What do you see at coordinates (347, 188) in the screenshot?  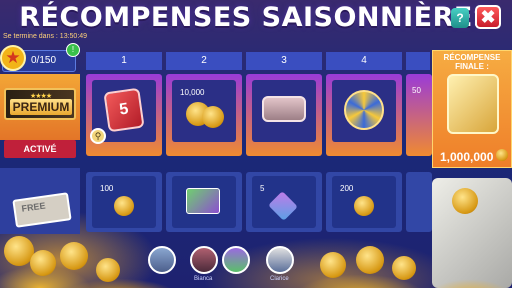 I see `free-reward-qty-4: 200` at bounding box center [347, 188].